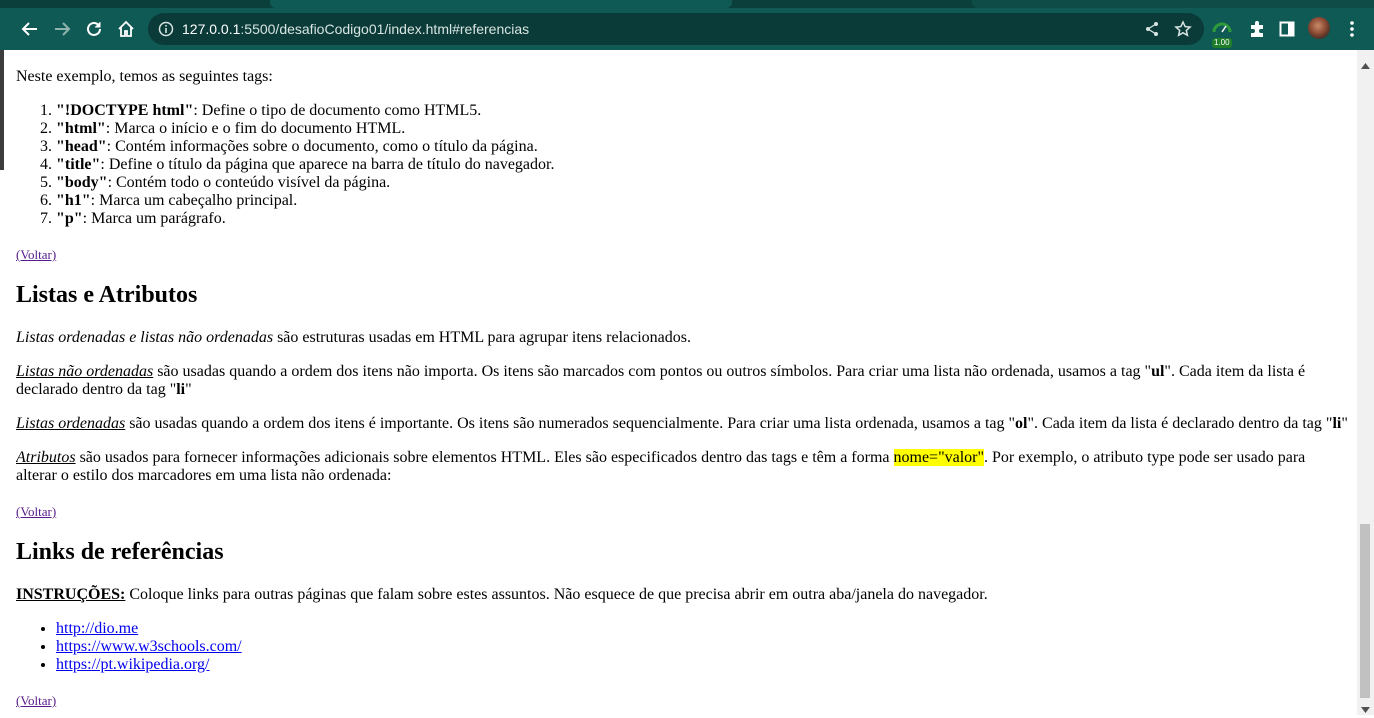  What do you see at coordinates (144, 76) in the screenshot?
I see `intro-paragraph: Neste exemplo, temos as seguintes tags:` at bounding box center [144, 76].